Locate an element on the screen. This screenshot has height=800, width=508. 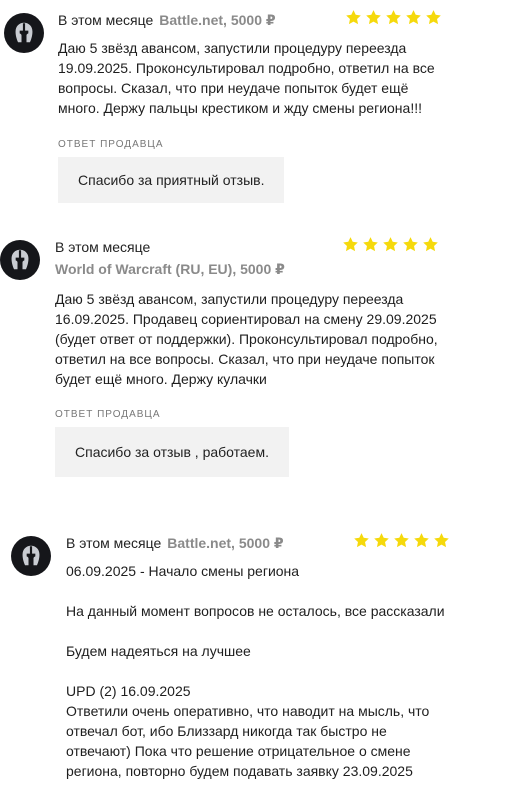
seller-reply: Спасибо за приятный отзыв. is located at coordinates (171, 180).